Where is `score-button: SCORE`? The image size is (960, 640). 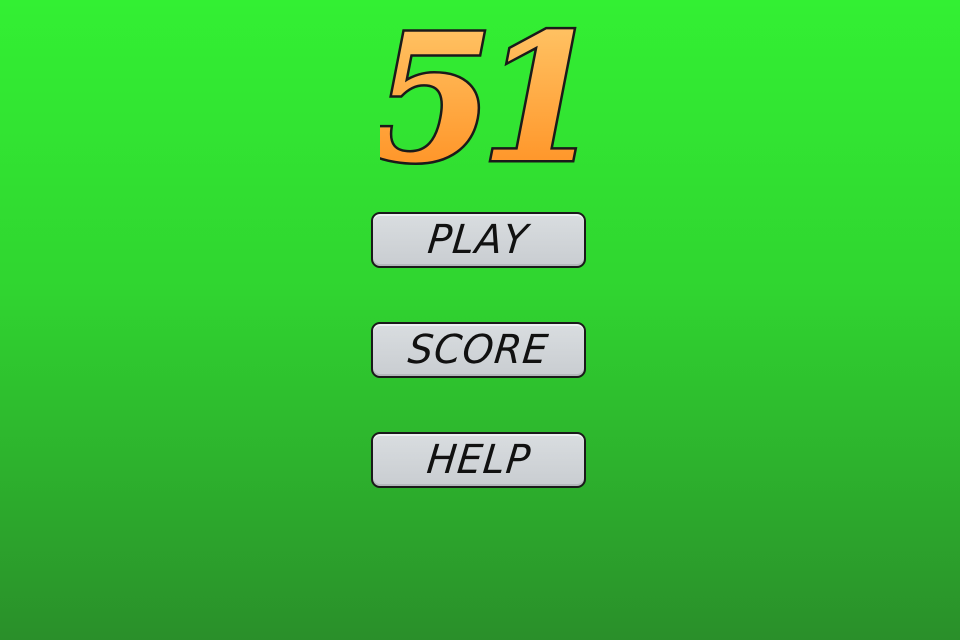
score-button: SCORE is located at coordinates (478, 350).